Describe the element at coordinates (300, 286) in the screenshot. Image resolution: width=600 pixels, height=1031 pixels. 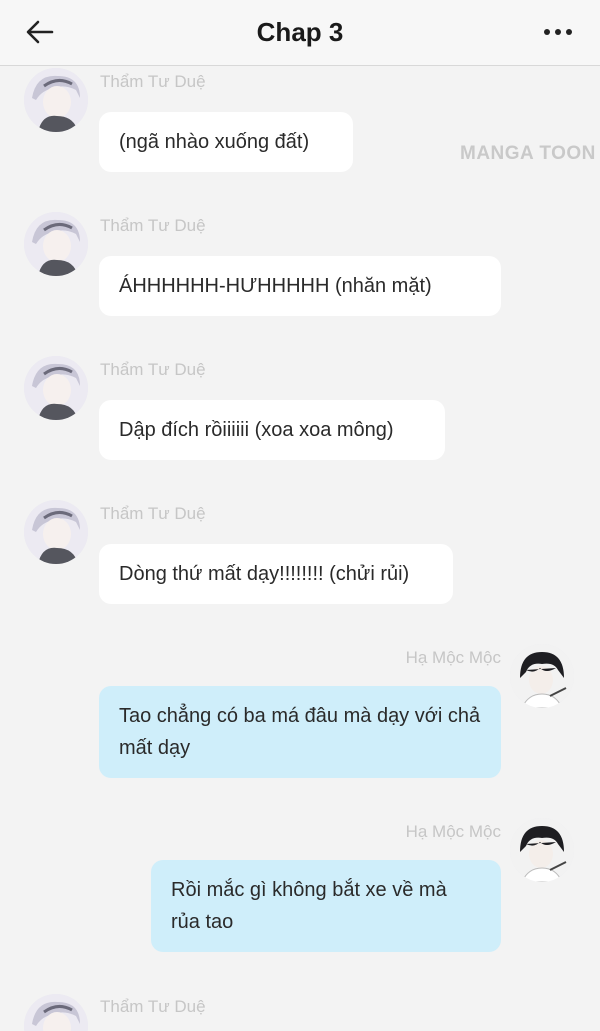
I see `message-bubble: ÁHHHHHH-HƯHHHHH (nhăn mặt)` at that location.